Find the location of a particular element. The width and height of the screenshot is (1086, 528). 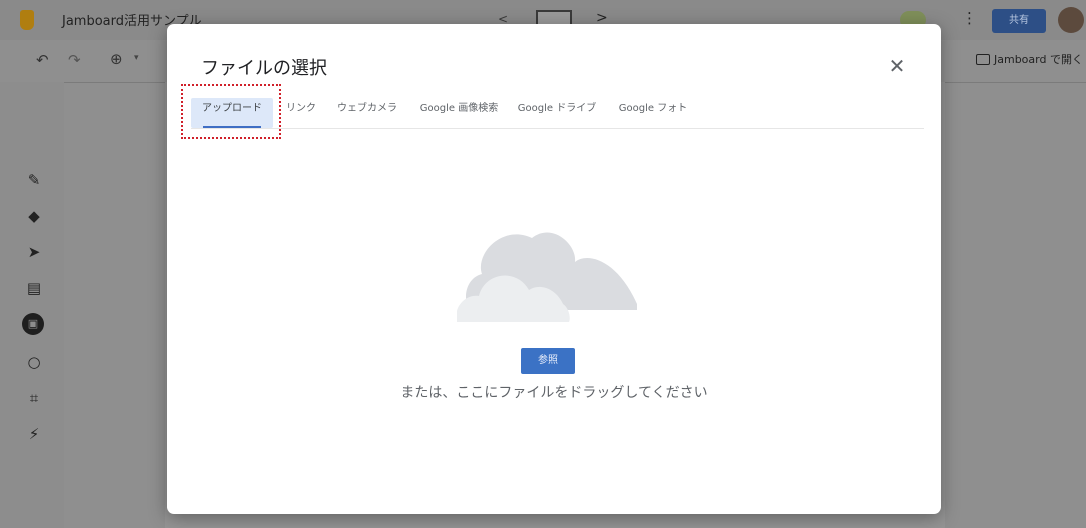

present-icon is located at coordinates (983, 59).